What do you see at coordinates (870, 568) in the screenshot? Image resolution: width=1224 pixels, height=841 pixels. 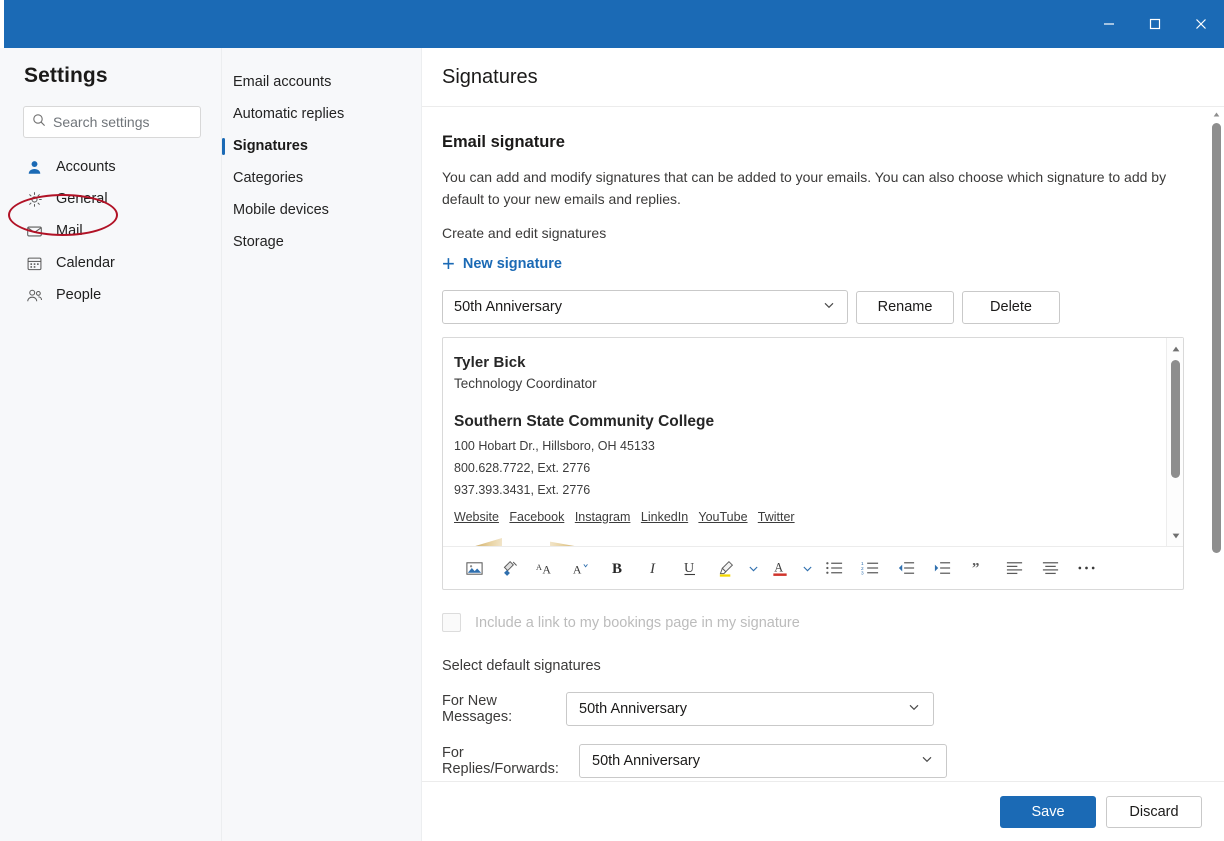 I see `numbered-list-icon: 123` at bounding box center [870, 568].